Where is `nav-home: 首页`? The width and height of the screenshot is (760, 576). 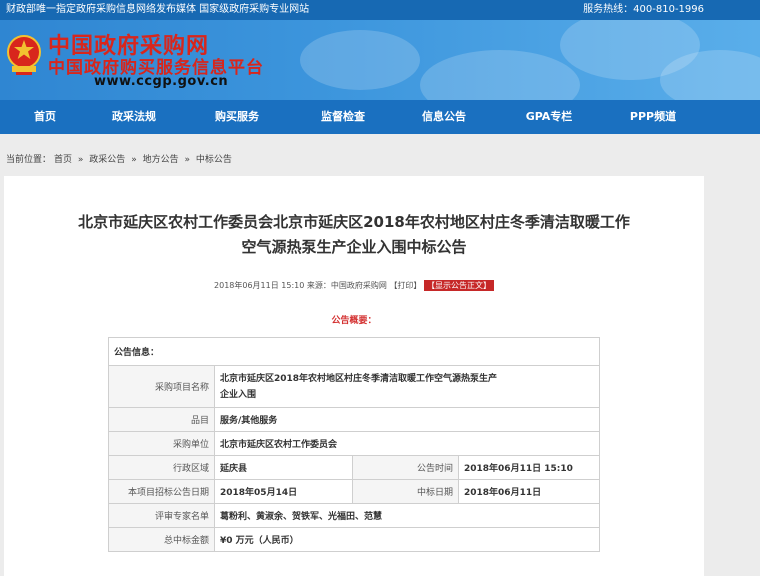
nav-home: 首页 is located at coordinates (45, 117).